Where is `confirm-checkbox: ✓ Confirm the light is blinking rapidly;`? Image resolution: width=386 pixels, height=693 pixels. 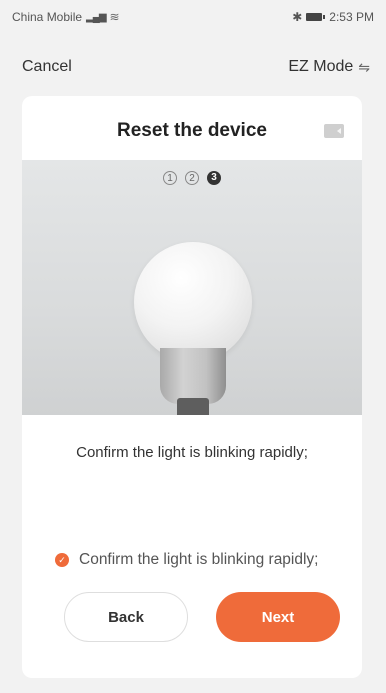
confirm-checkbox: ✓ Confirm the light is blinking rapidly; is located at coordinates (187, 560).